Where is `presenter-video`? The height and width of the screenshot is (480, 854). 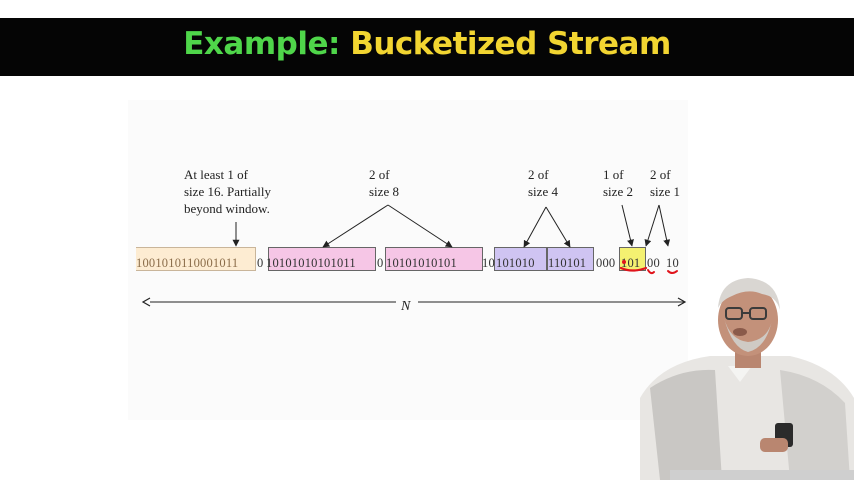
presenter-video is located at coordinates (747, 379).